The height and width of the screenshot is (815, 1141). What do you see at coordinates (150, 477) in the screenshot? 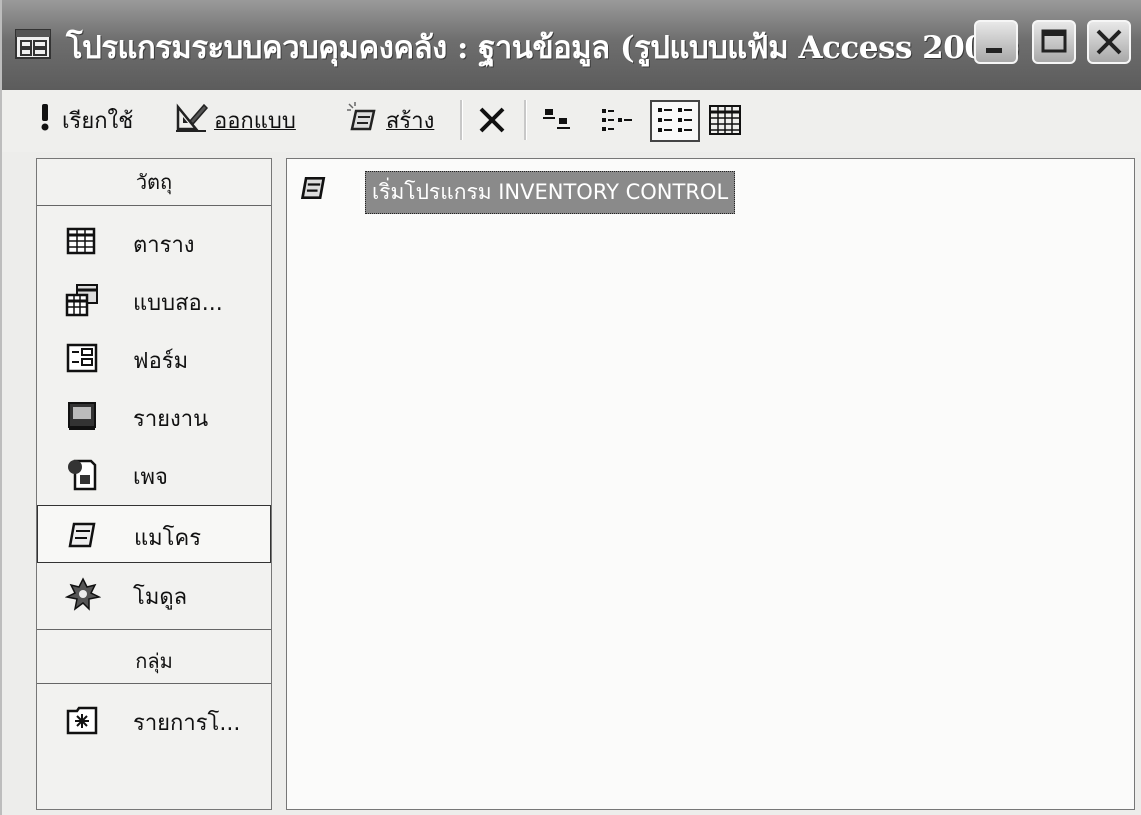
I see `object-item-label: เพจ` at bounding box center [150, 477].